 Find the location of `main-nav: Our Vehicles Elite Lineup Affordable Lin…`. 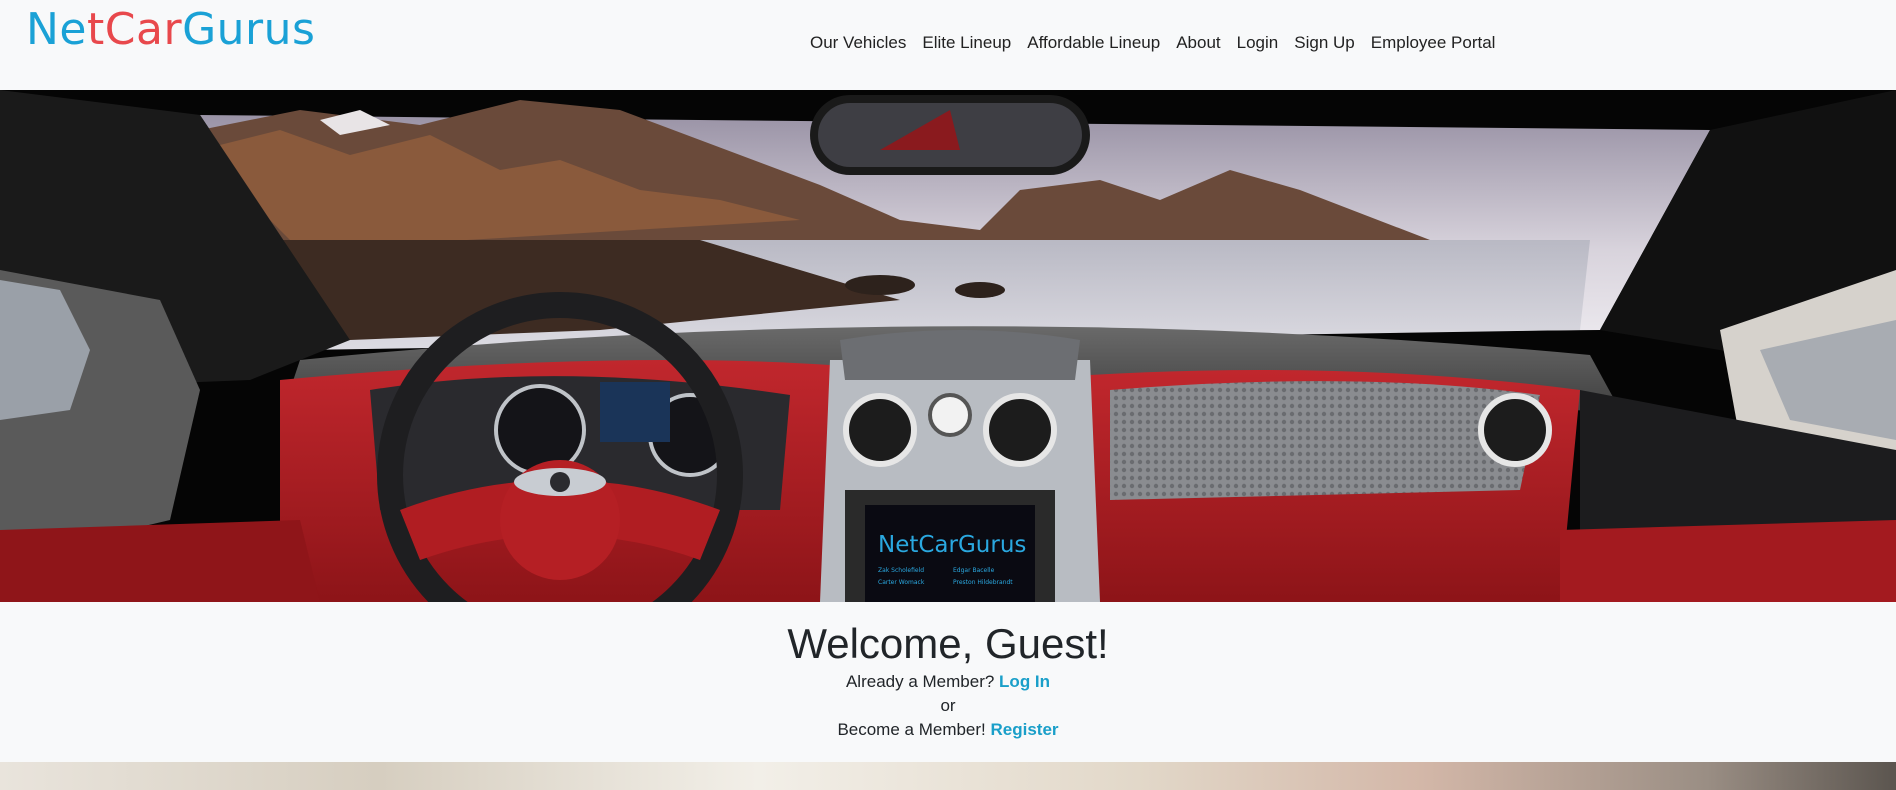

main-nav: Our Vehicles Elite Lineup Affordable Lin… is located at coordinates (1160, 43).